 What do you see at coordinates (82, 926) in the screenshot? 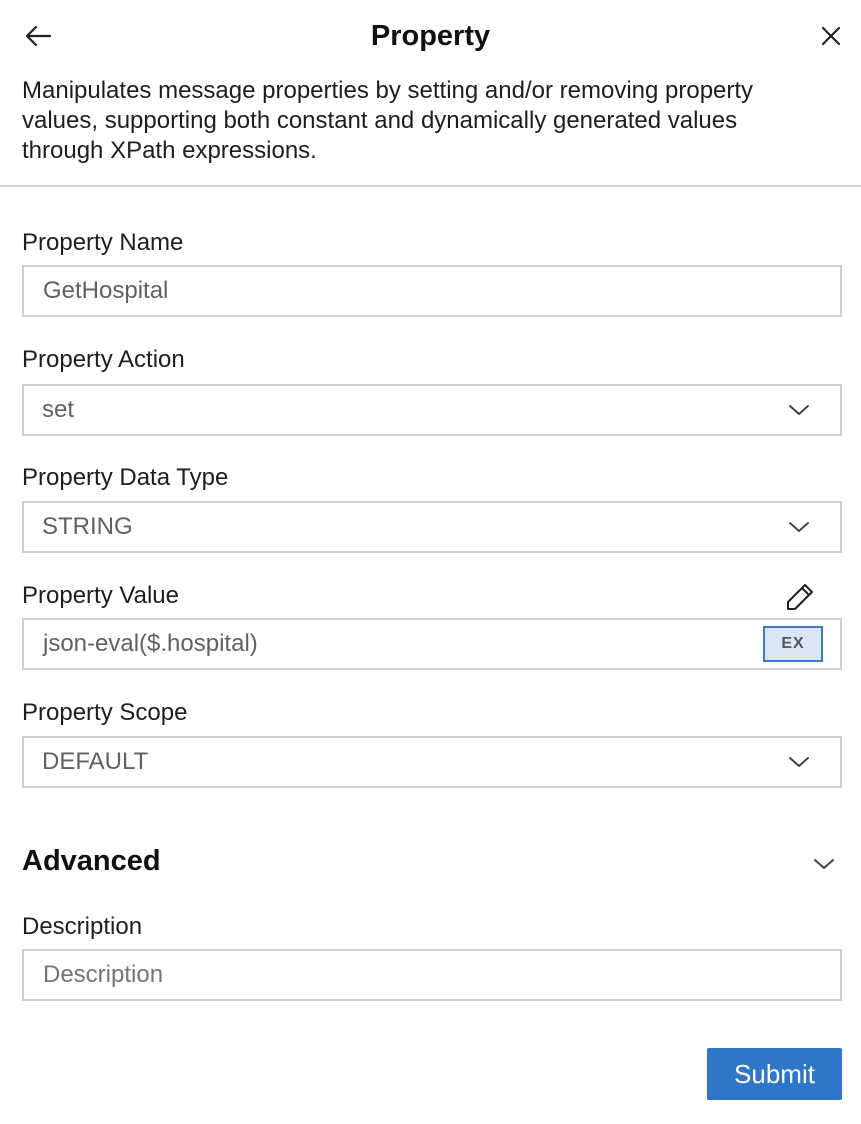
I see `description-label: Description` at bounding box center [82, 926].